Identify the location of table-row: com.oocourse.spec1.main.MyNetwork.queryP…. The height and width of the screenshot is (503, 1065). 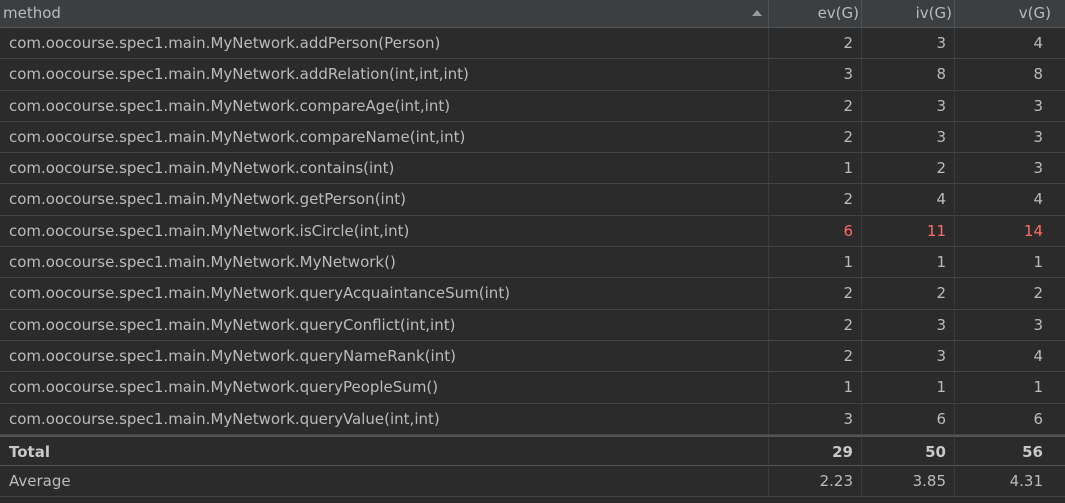
(532, 388).